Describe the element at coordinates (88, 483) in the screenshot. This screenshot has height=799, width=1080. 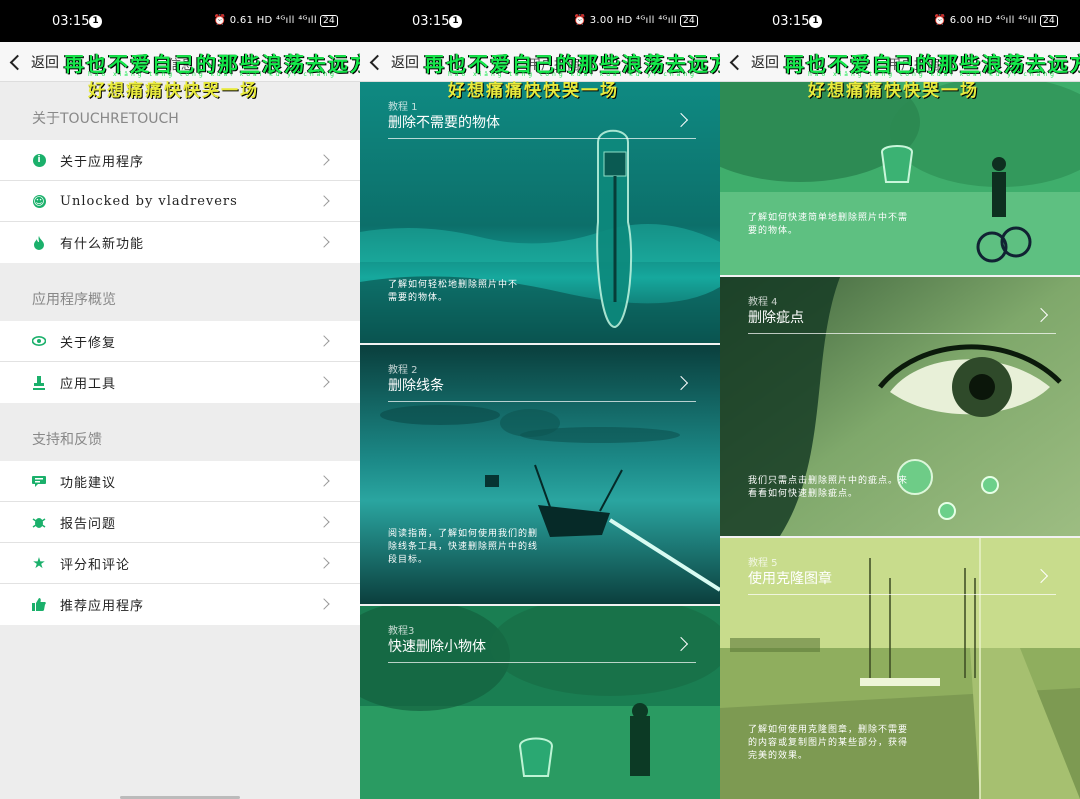
I see `row-label: 功能建议` at that location.